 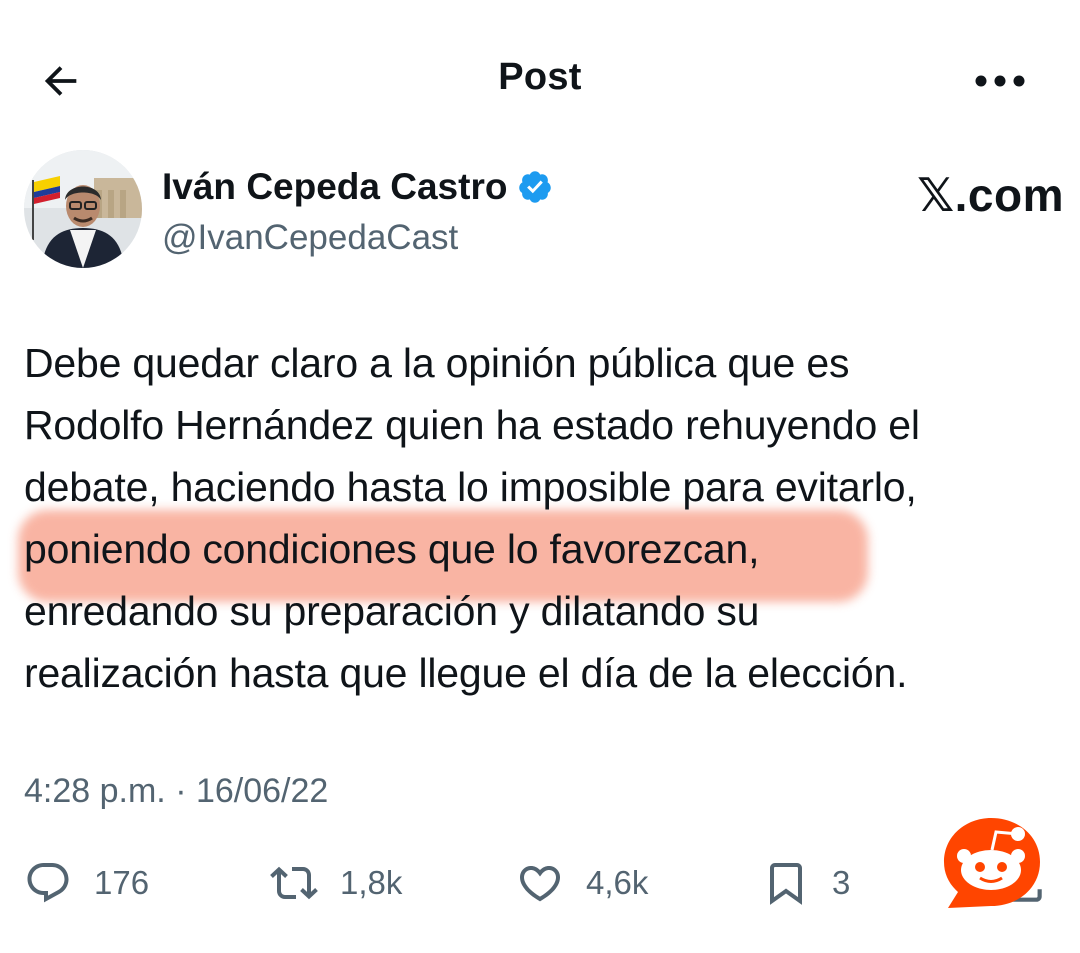 What do you see at coordinates (544, 210) in the screenshot?
I see `author-row: Iván Cepeda Castro @IvanCepedaCast 𝕏.com` at bounding box center [544, 210].